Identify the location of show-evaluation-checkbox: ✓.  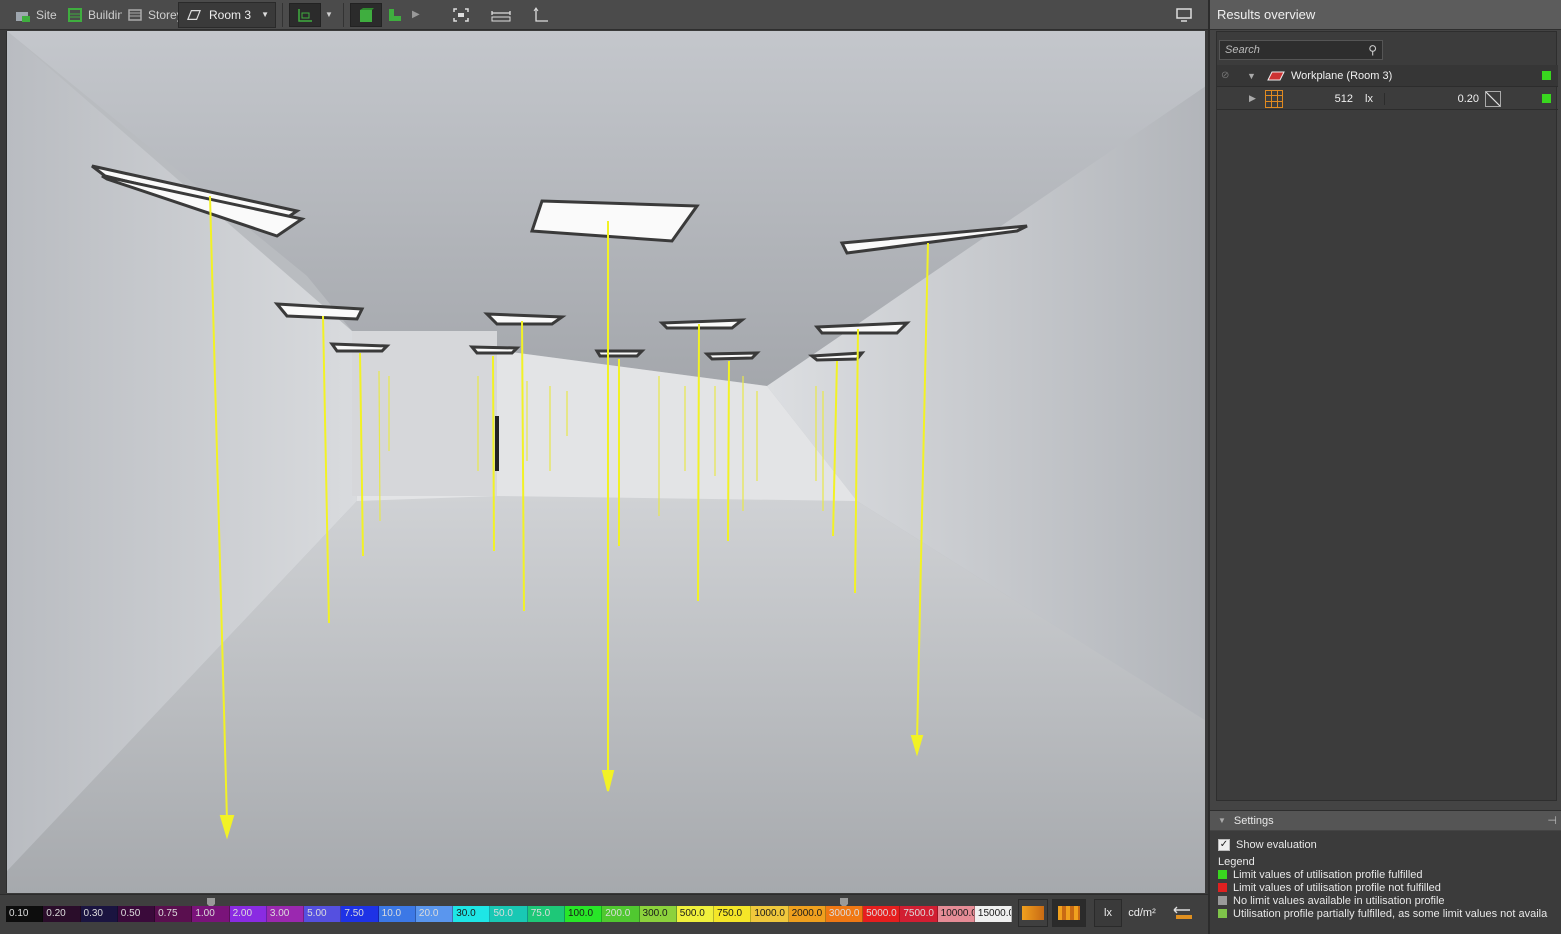
(1224, 845).